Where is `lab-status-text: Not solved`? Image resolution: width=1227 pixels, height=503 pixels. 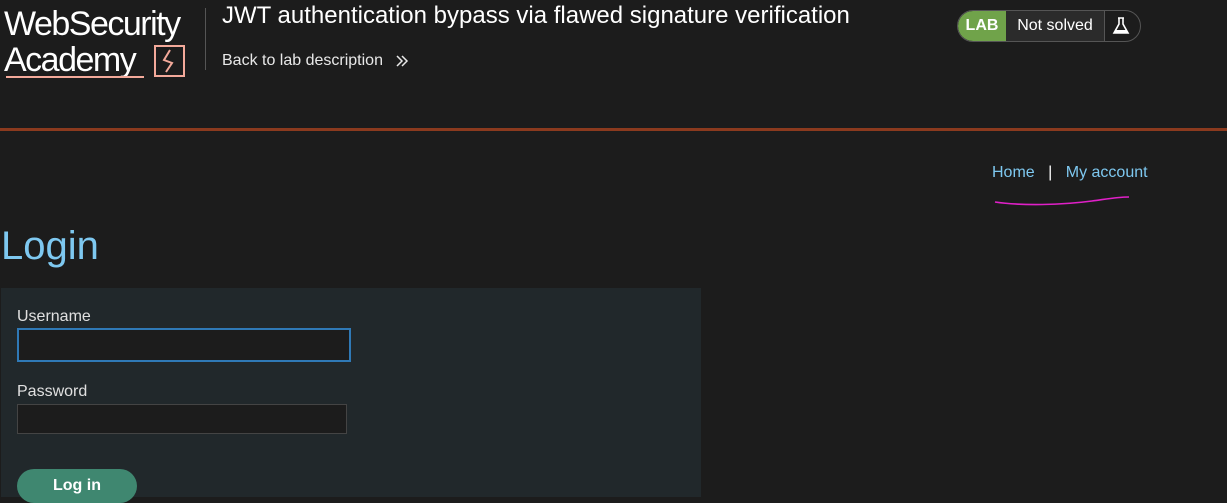
lab-status-text: Not solved is located at coordinates (1055, 26).